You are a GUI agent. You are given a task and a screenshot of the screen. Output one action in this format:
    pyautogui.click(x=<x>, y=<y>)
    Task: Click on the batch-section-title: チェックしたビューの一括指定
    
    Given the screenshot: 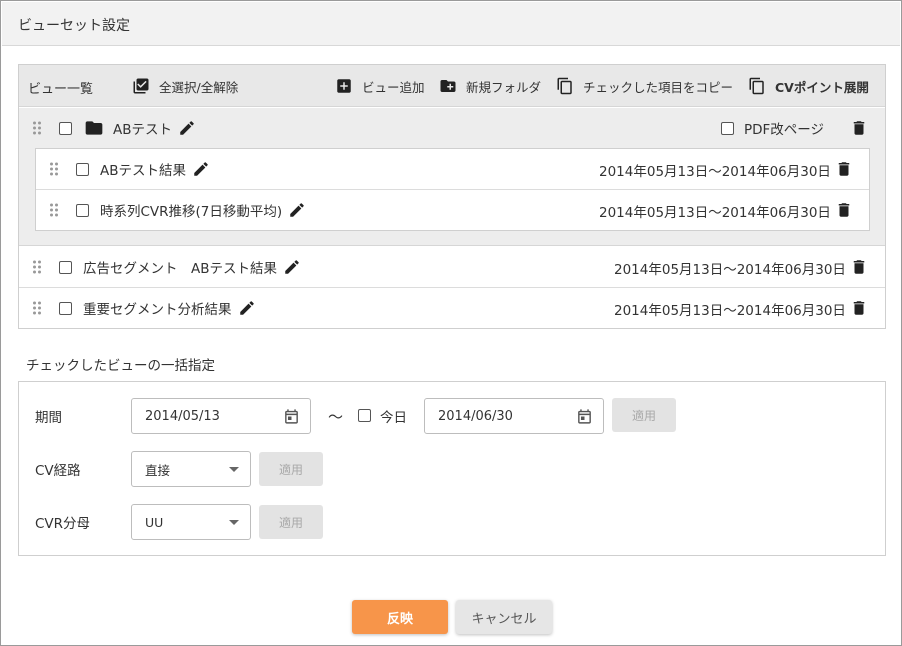 What is the action you would take?
    pyautogui.click(x=120, y=366)
    